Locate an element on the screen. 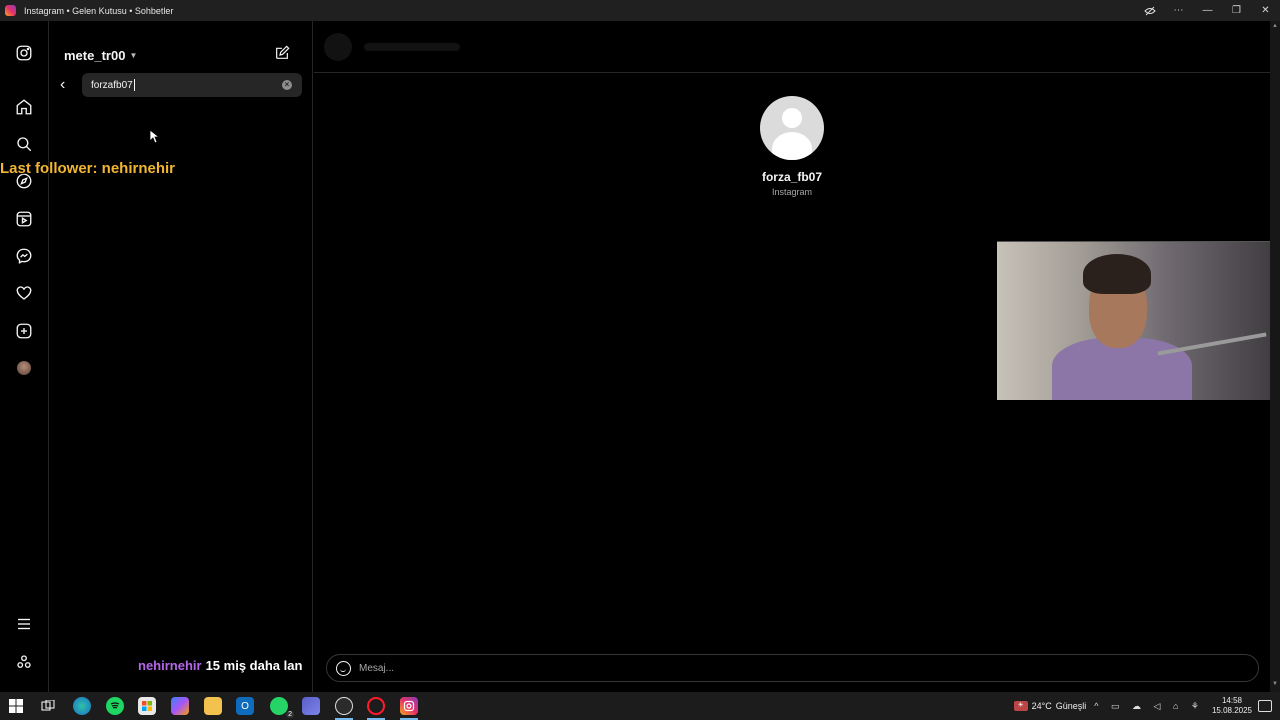  whatsapp-icon: 2 is located at coordinates (282, 707).